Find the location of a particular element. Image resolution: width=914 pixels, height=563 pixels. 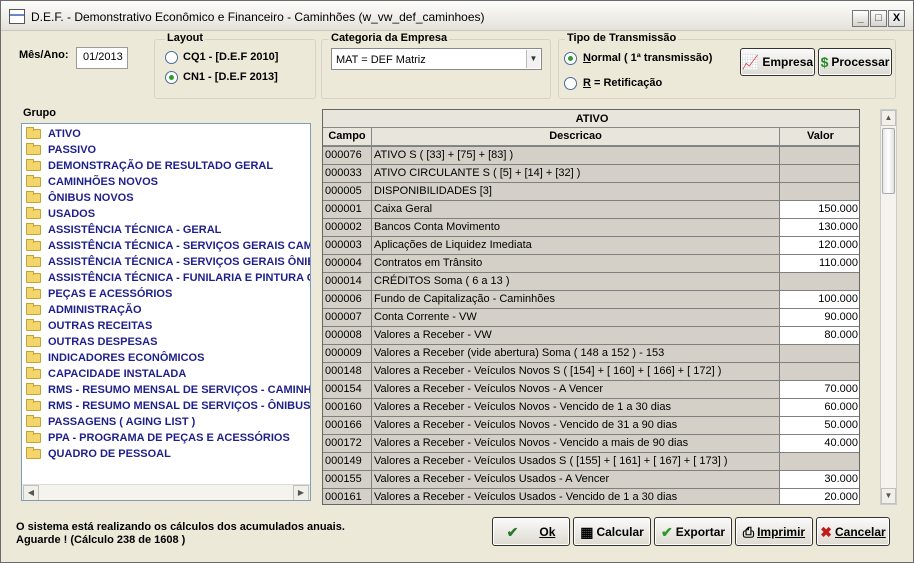

tree-item: ÔNIBUS NOVOS is located at coordinates (80, 198).